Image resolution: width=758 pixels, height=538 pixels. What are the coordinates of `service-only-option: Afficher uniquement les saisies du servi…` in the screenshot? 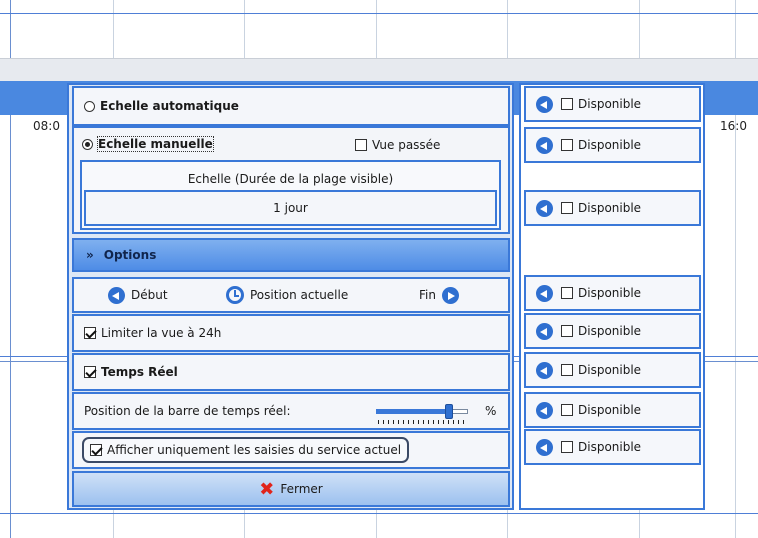 It's located at (246, 450).